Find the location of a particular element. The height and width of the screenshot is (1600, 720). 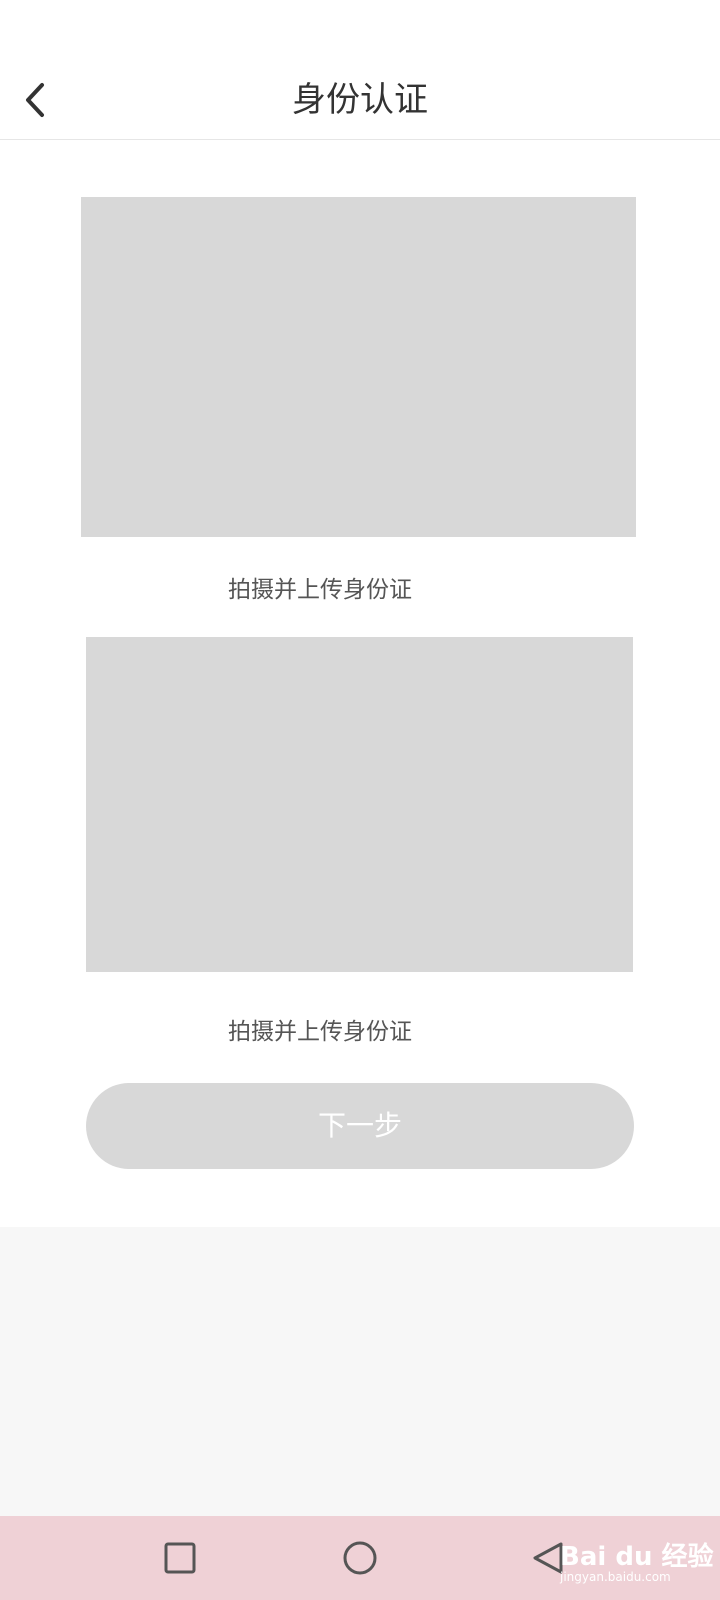

home-button is located at coordinates (360, 1558).